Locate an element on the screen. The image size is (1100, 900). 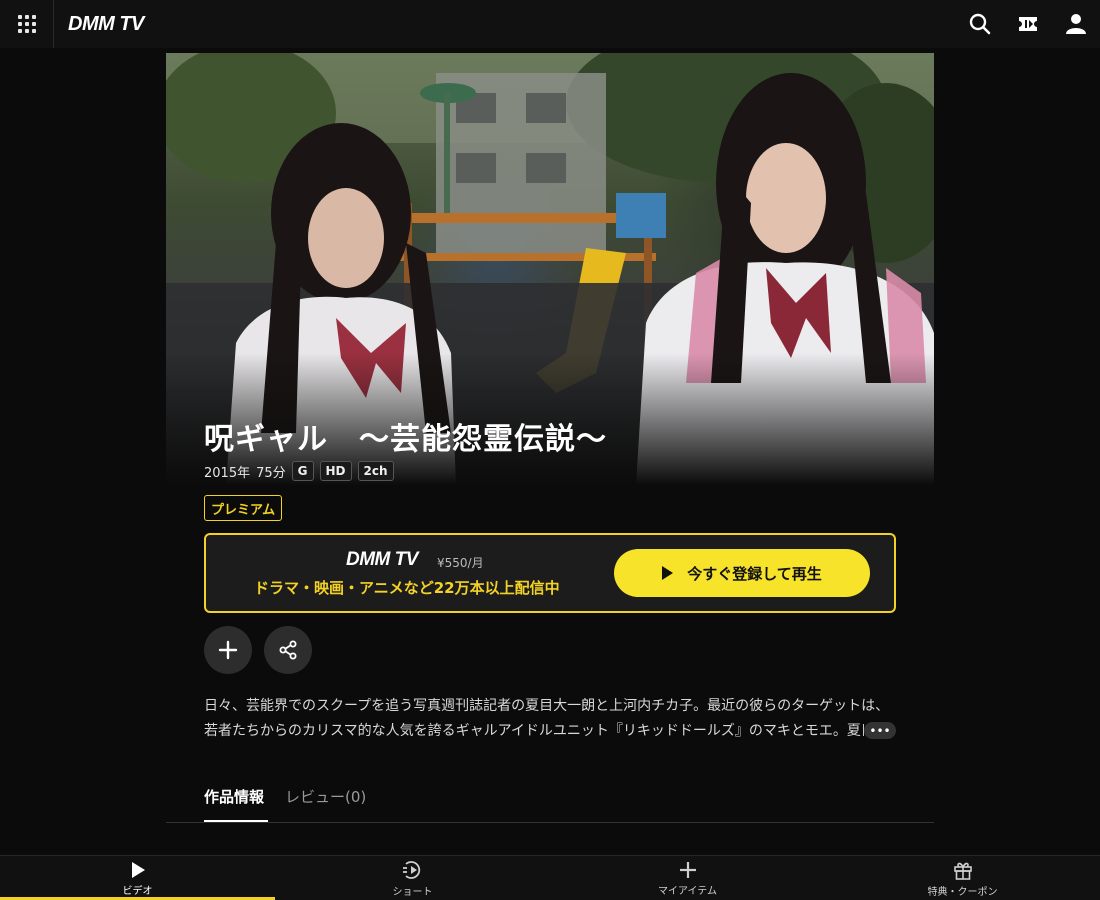
dmm-tv-logo: DMM TV is located at coordinates (106, 24).